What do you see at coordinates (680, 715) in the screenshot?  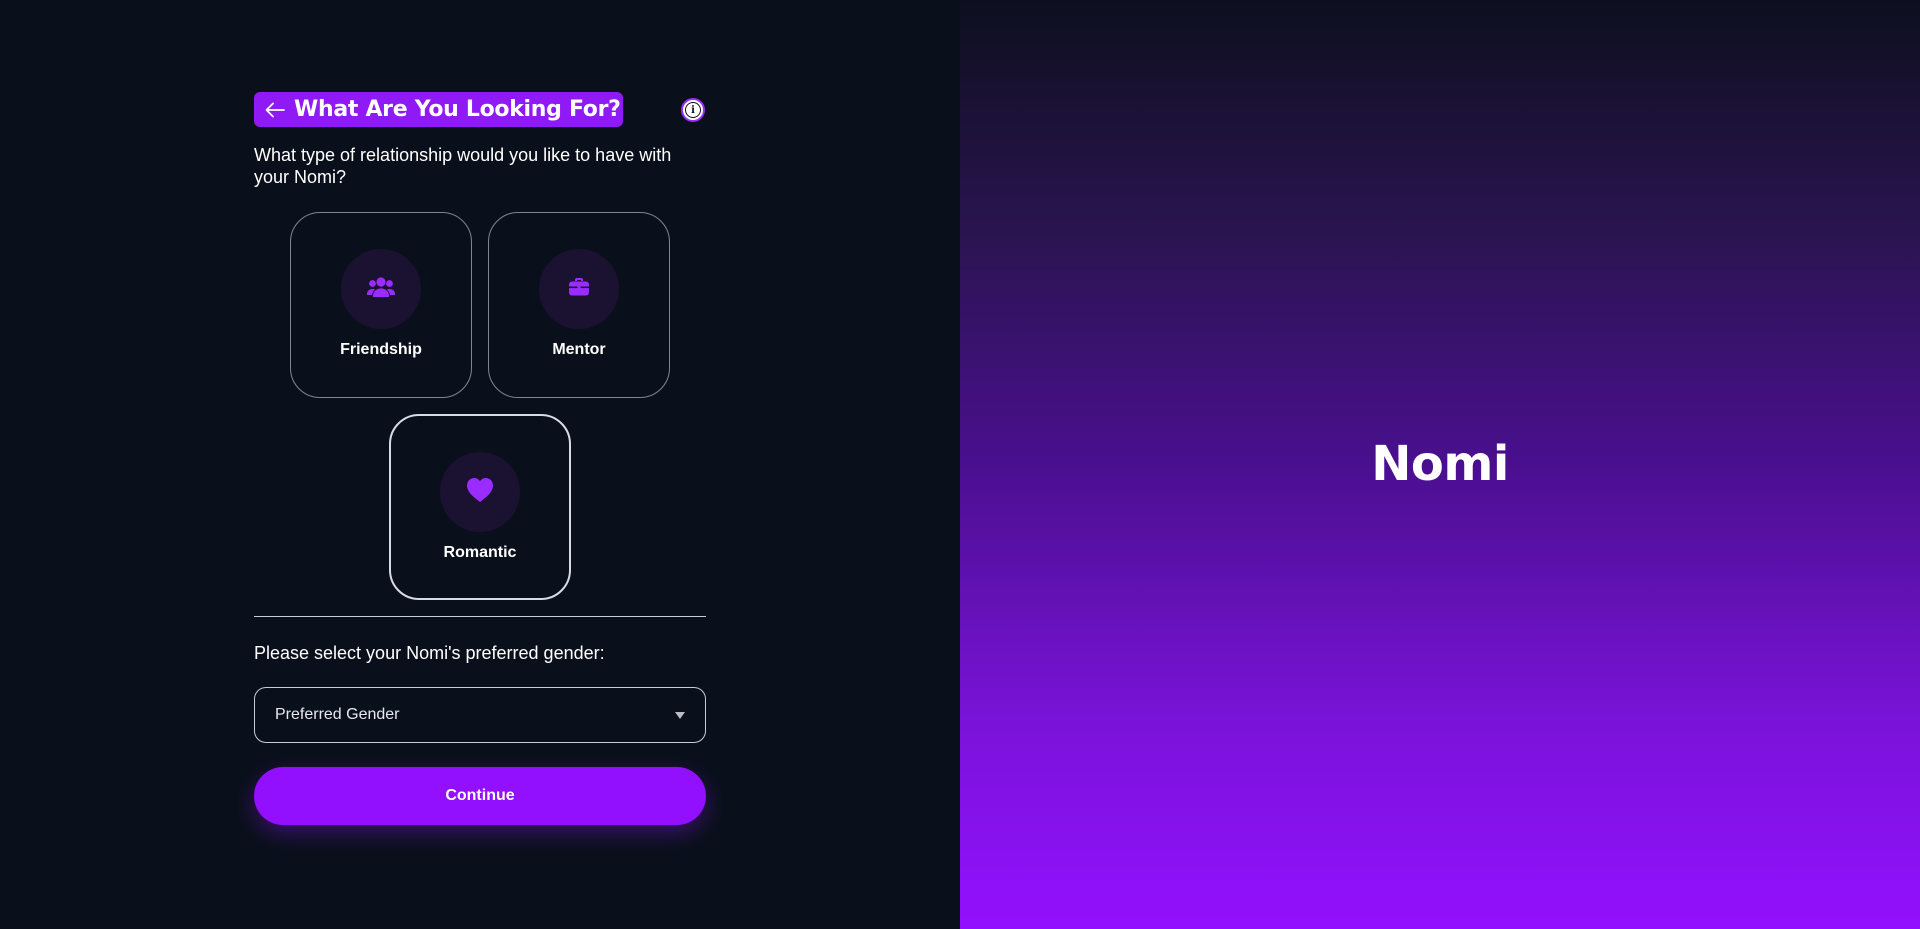 I see `caret-down-icon` at bounding box center [680, 715].